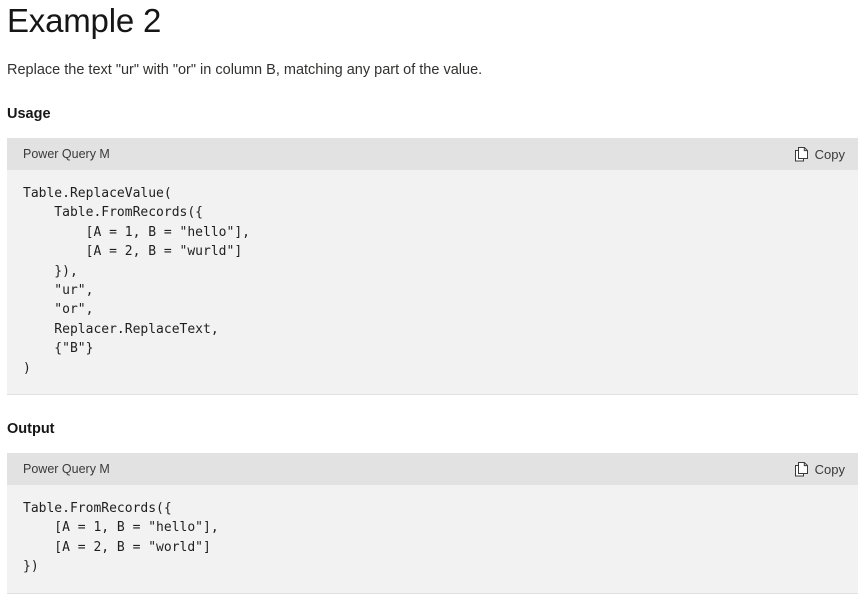 The image size is (865, 603). Describe the element at coordinates (84, 20) in the screenshot. I see `page-title: Example 2` at that location.